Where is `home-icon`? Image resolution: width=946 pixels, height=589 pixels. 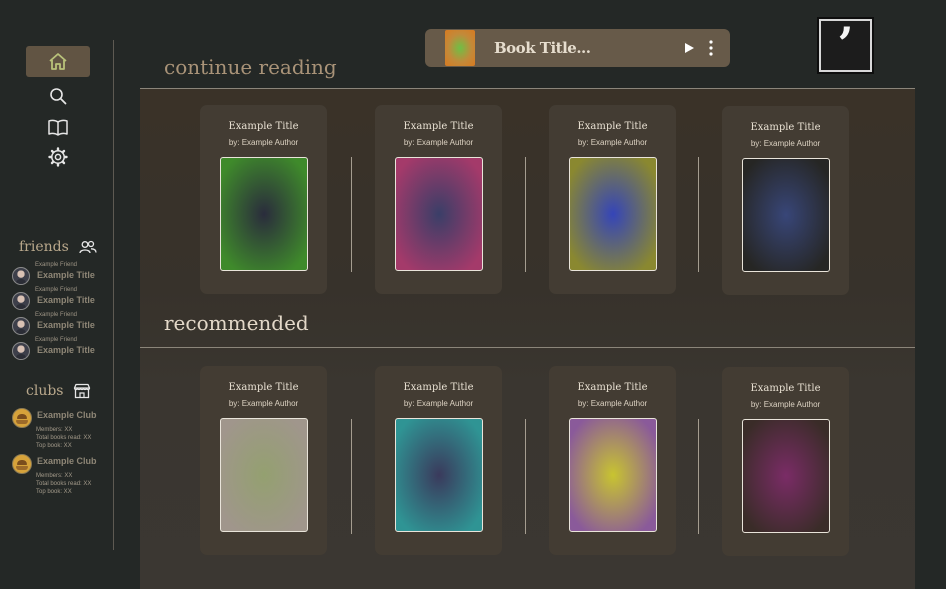 home-icon is located at coordinates (58, 61).